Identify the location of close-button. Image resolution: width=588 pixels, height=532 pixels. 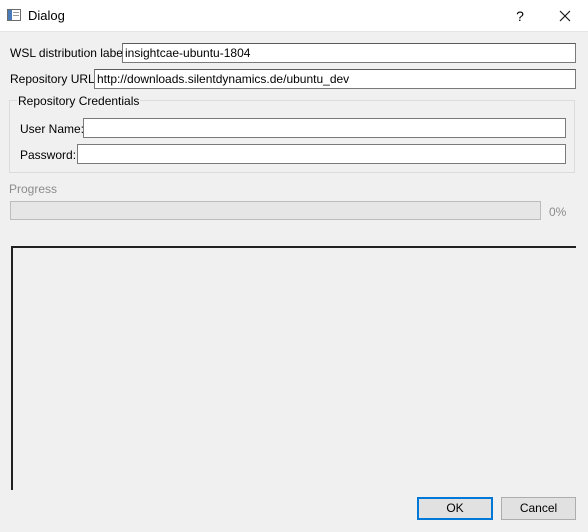
(565, 16).